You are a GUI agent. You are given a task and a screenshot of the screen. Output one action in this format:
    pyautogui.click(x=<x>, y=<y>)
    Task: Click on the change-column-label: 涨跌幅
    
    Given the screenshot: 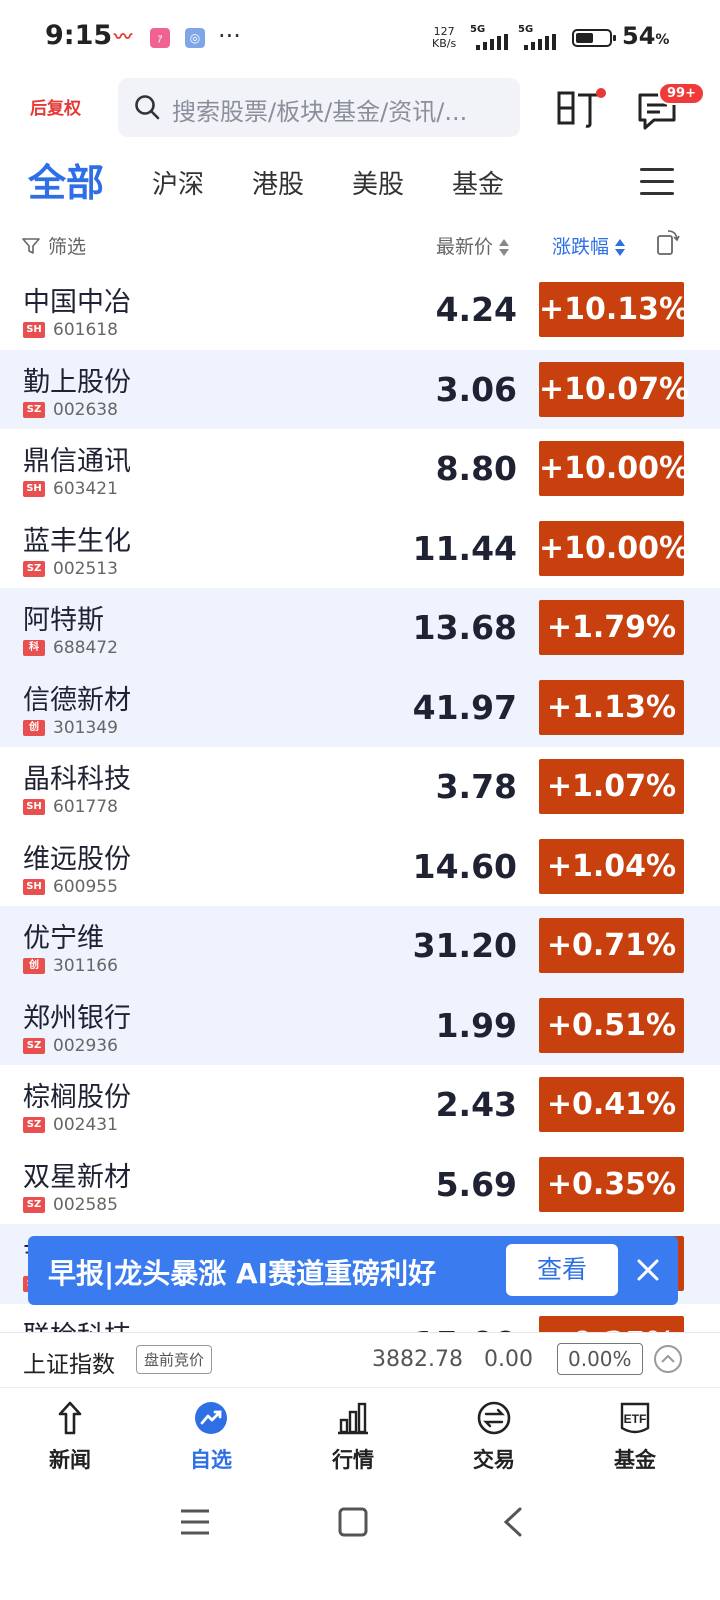 What is the action you would take?
    pyautogui.click(x=581, y=247)
    